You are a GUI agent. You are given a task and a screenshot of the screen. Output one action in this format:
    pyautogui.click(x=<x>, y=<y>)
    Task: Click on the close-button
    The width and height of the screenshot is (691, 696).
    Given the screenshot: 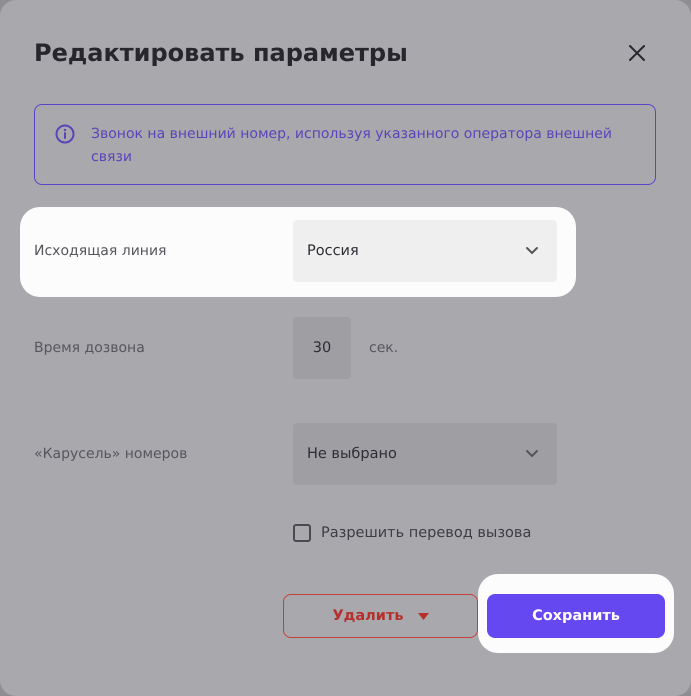 What is the action you would take?
    pyautogui.click(x=637, y=53)
    